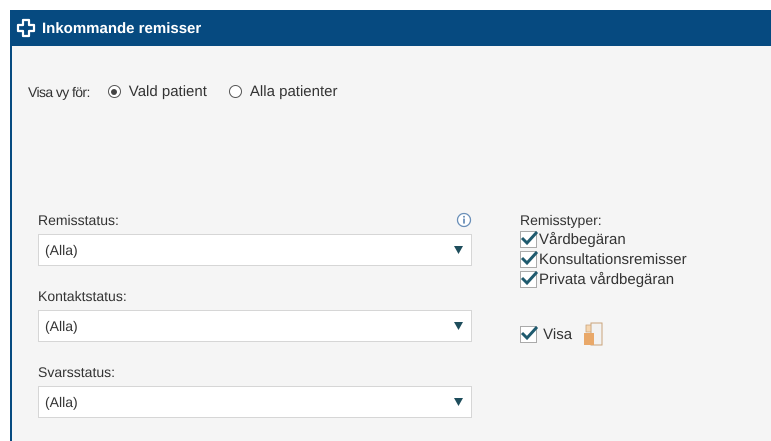  I want to click on panel-title: Inkommande remisser, so click(122, 28).